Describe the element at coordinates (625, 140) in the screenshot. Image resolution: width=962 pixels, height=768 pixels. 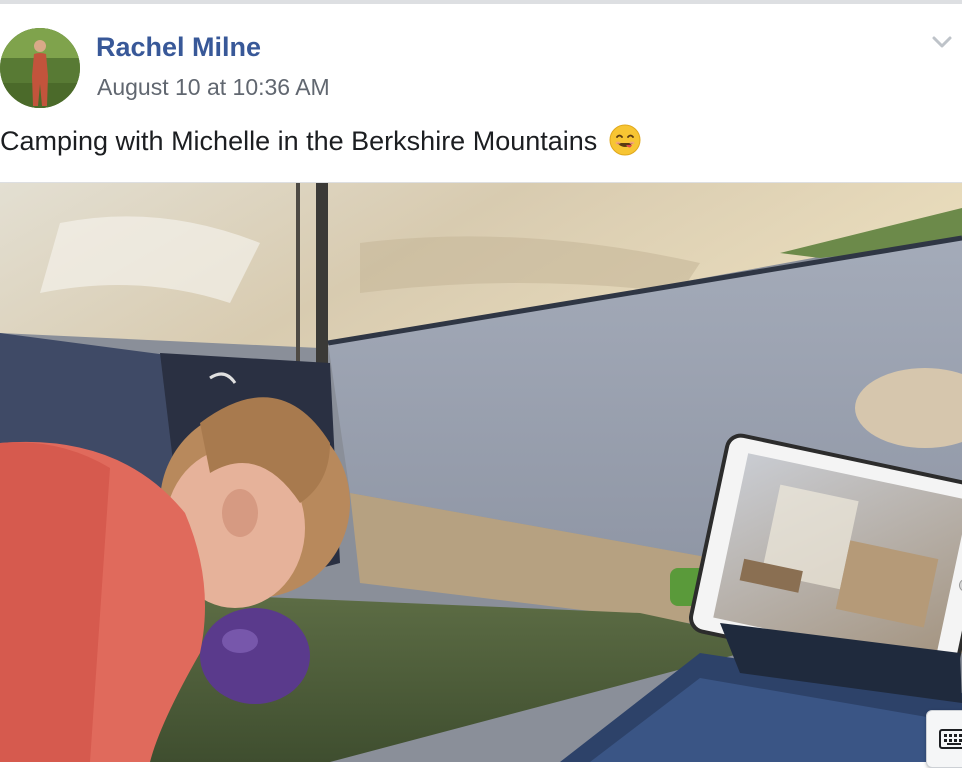
I see `smiling-face-savoring-food-icon` at that location.